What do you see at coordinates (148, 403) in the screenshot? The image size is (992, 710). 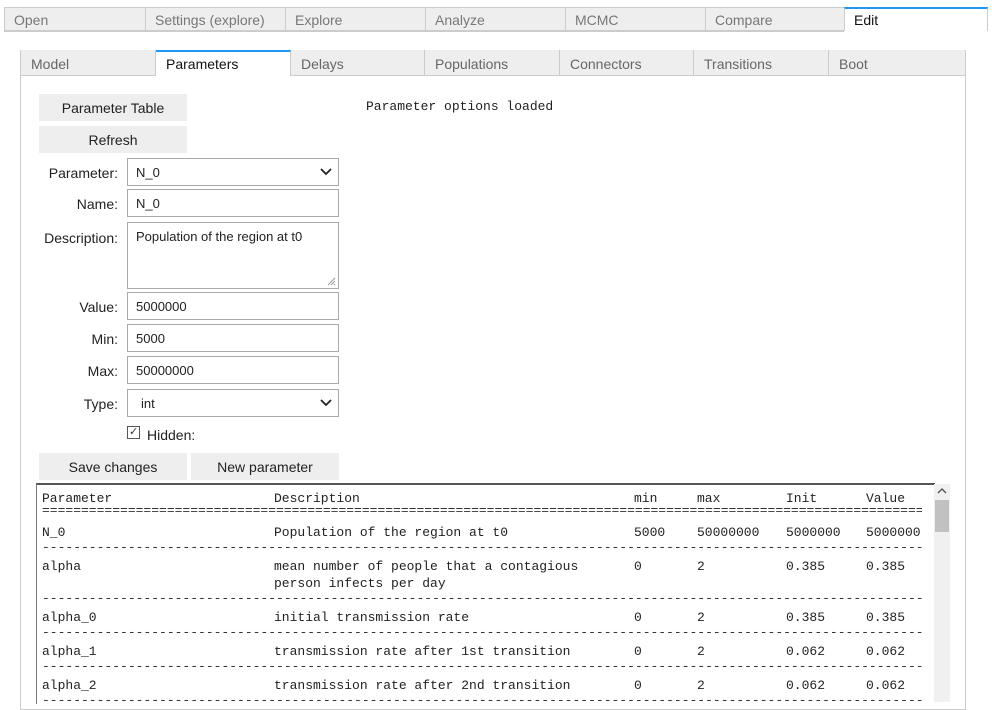 I see `type-select-value: int` at bounding box center [148, 403].